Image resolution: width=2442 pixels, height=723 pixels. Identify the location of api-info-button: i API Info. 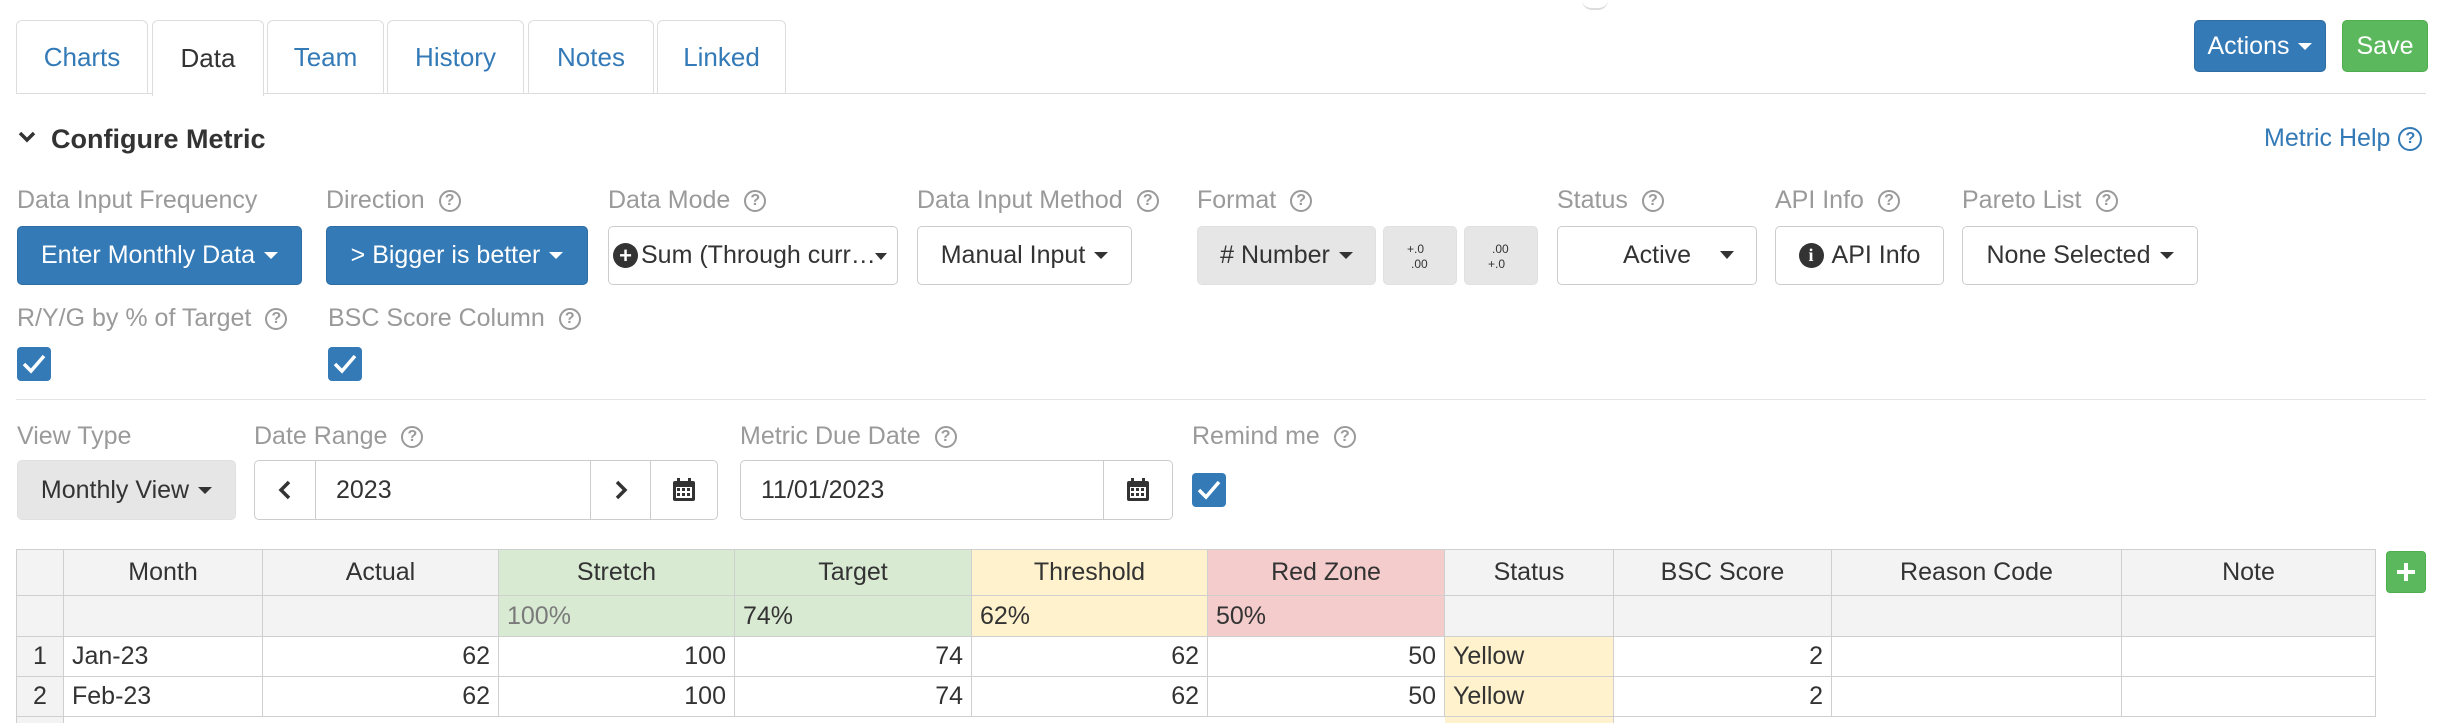
(1859, 255).